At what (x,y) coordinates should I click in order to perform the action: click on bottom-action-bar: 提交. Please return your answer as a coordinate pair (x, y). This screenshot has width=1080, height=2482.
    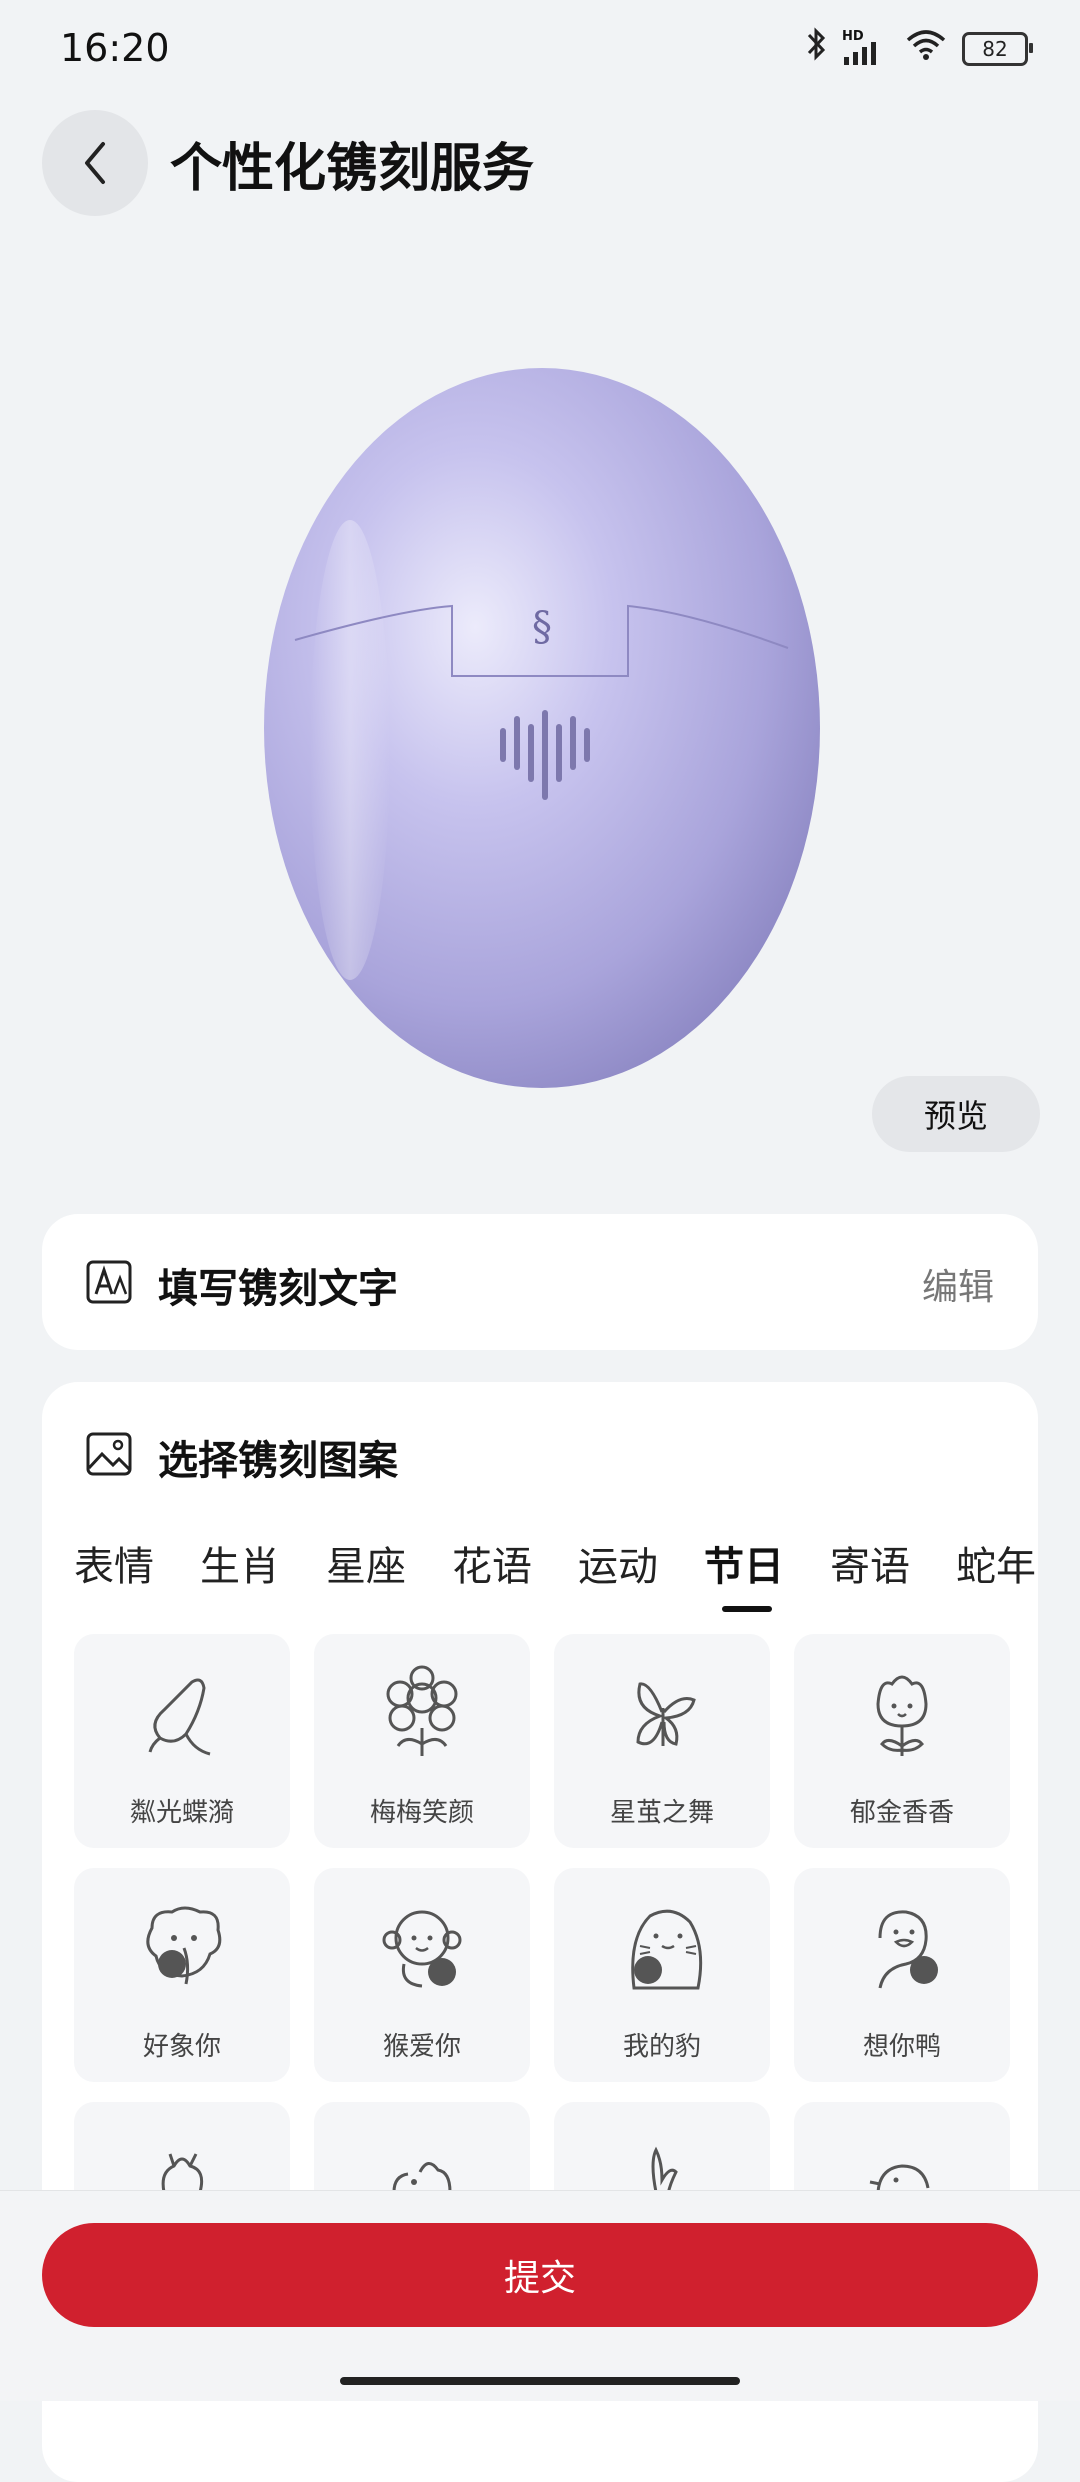
    Looking at the image, I should click on (540, 2295).